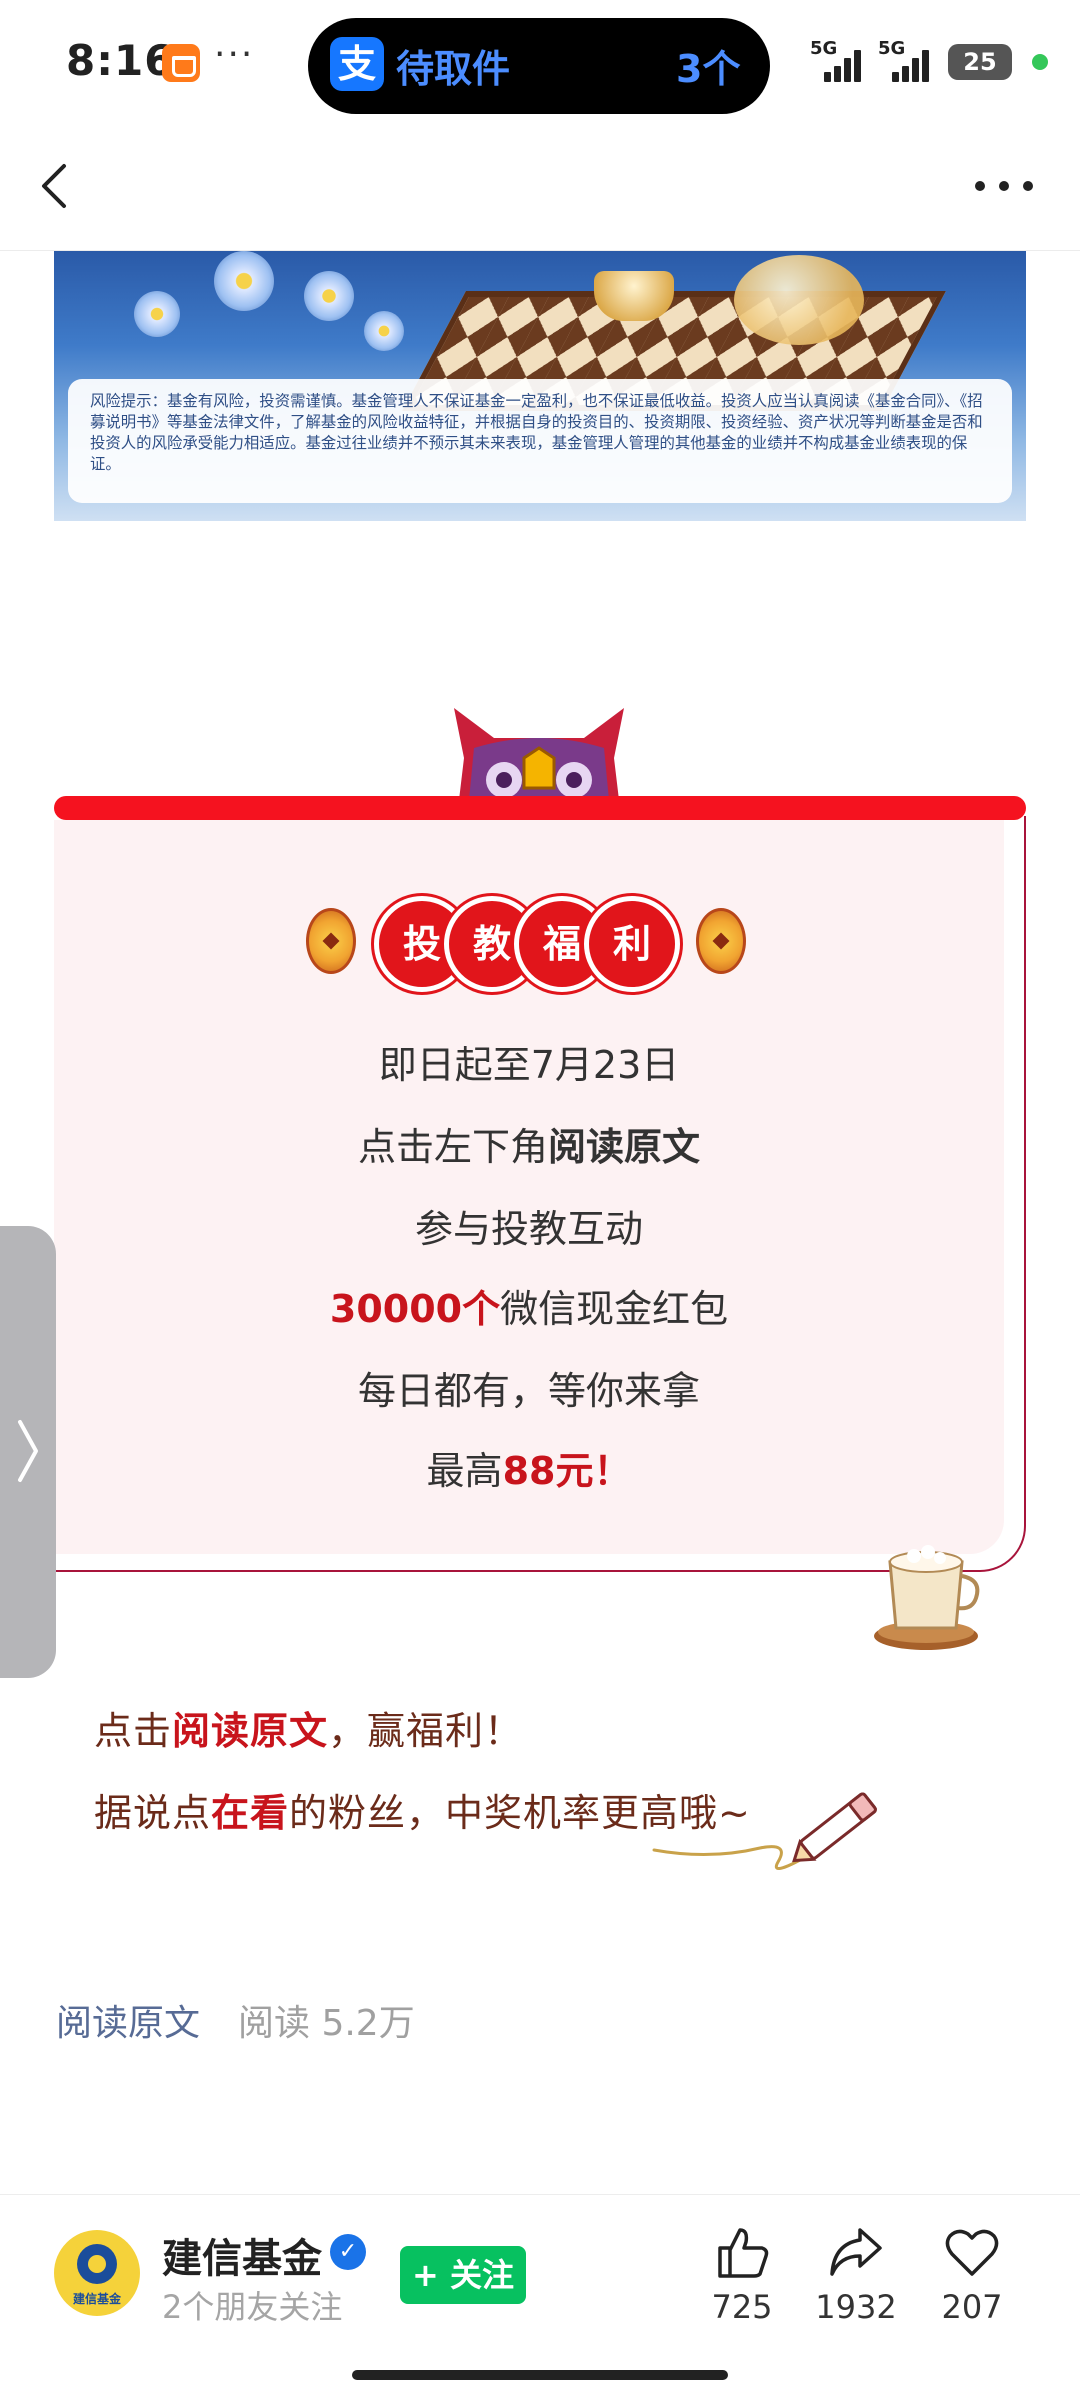 This screenshot has width=1080, height=2400. What do you see at coordinates (181, 63) in the screenshot?
I see `taobao-notification-icon` at bounding box center [181, 63].